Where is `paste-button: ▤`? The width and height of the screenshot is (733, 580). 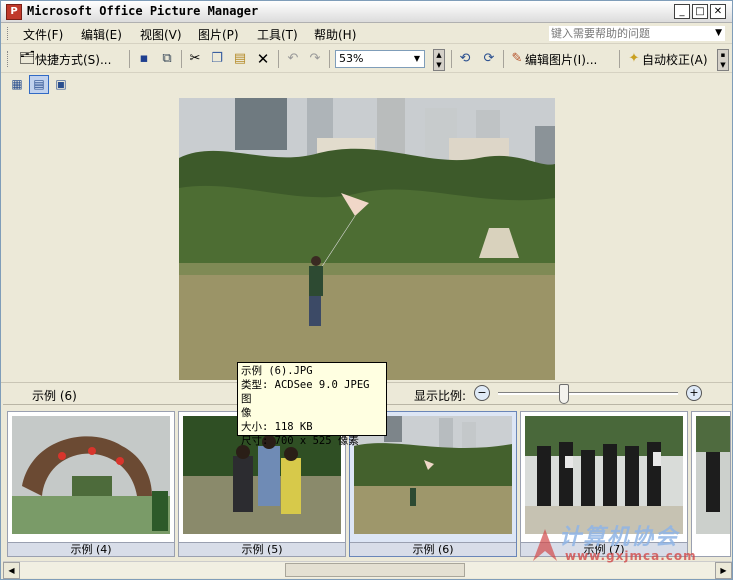
paste-button: ▤ is located at coordinates (240, 59).